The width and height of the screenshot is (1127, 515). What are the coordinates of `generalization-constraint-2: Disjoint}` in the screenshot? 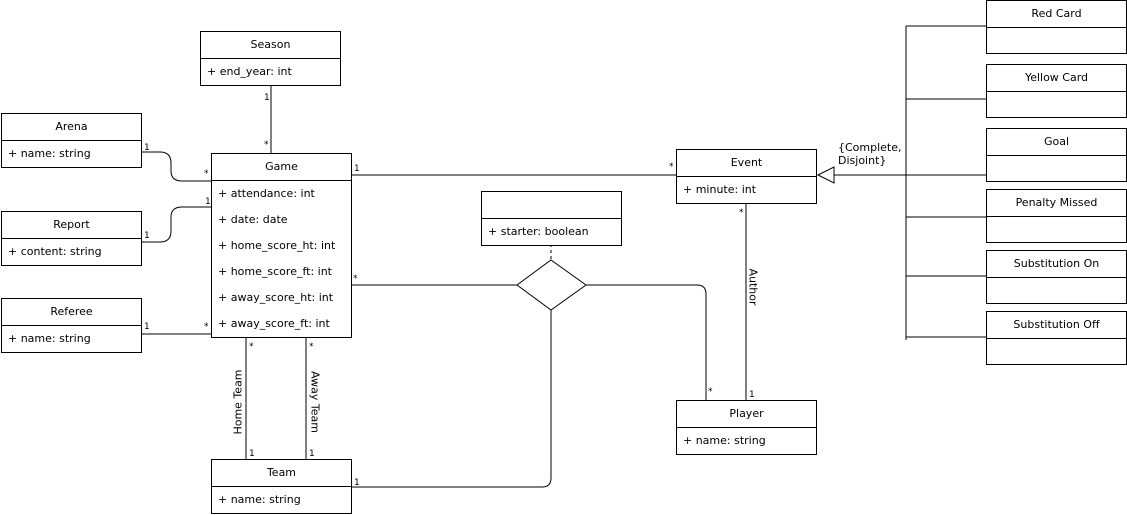 It's located at (862, 160).